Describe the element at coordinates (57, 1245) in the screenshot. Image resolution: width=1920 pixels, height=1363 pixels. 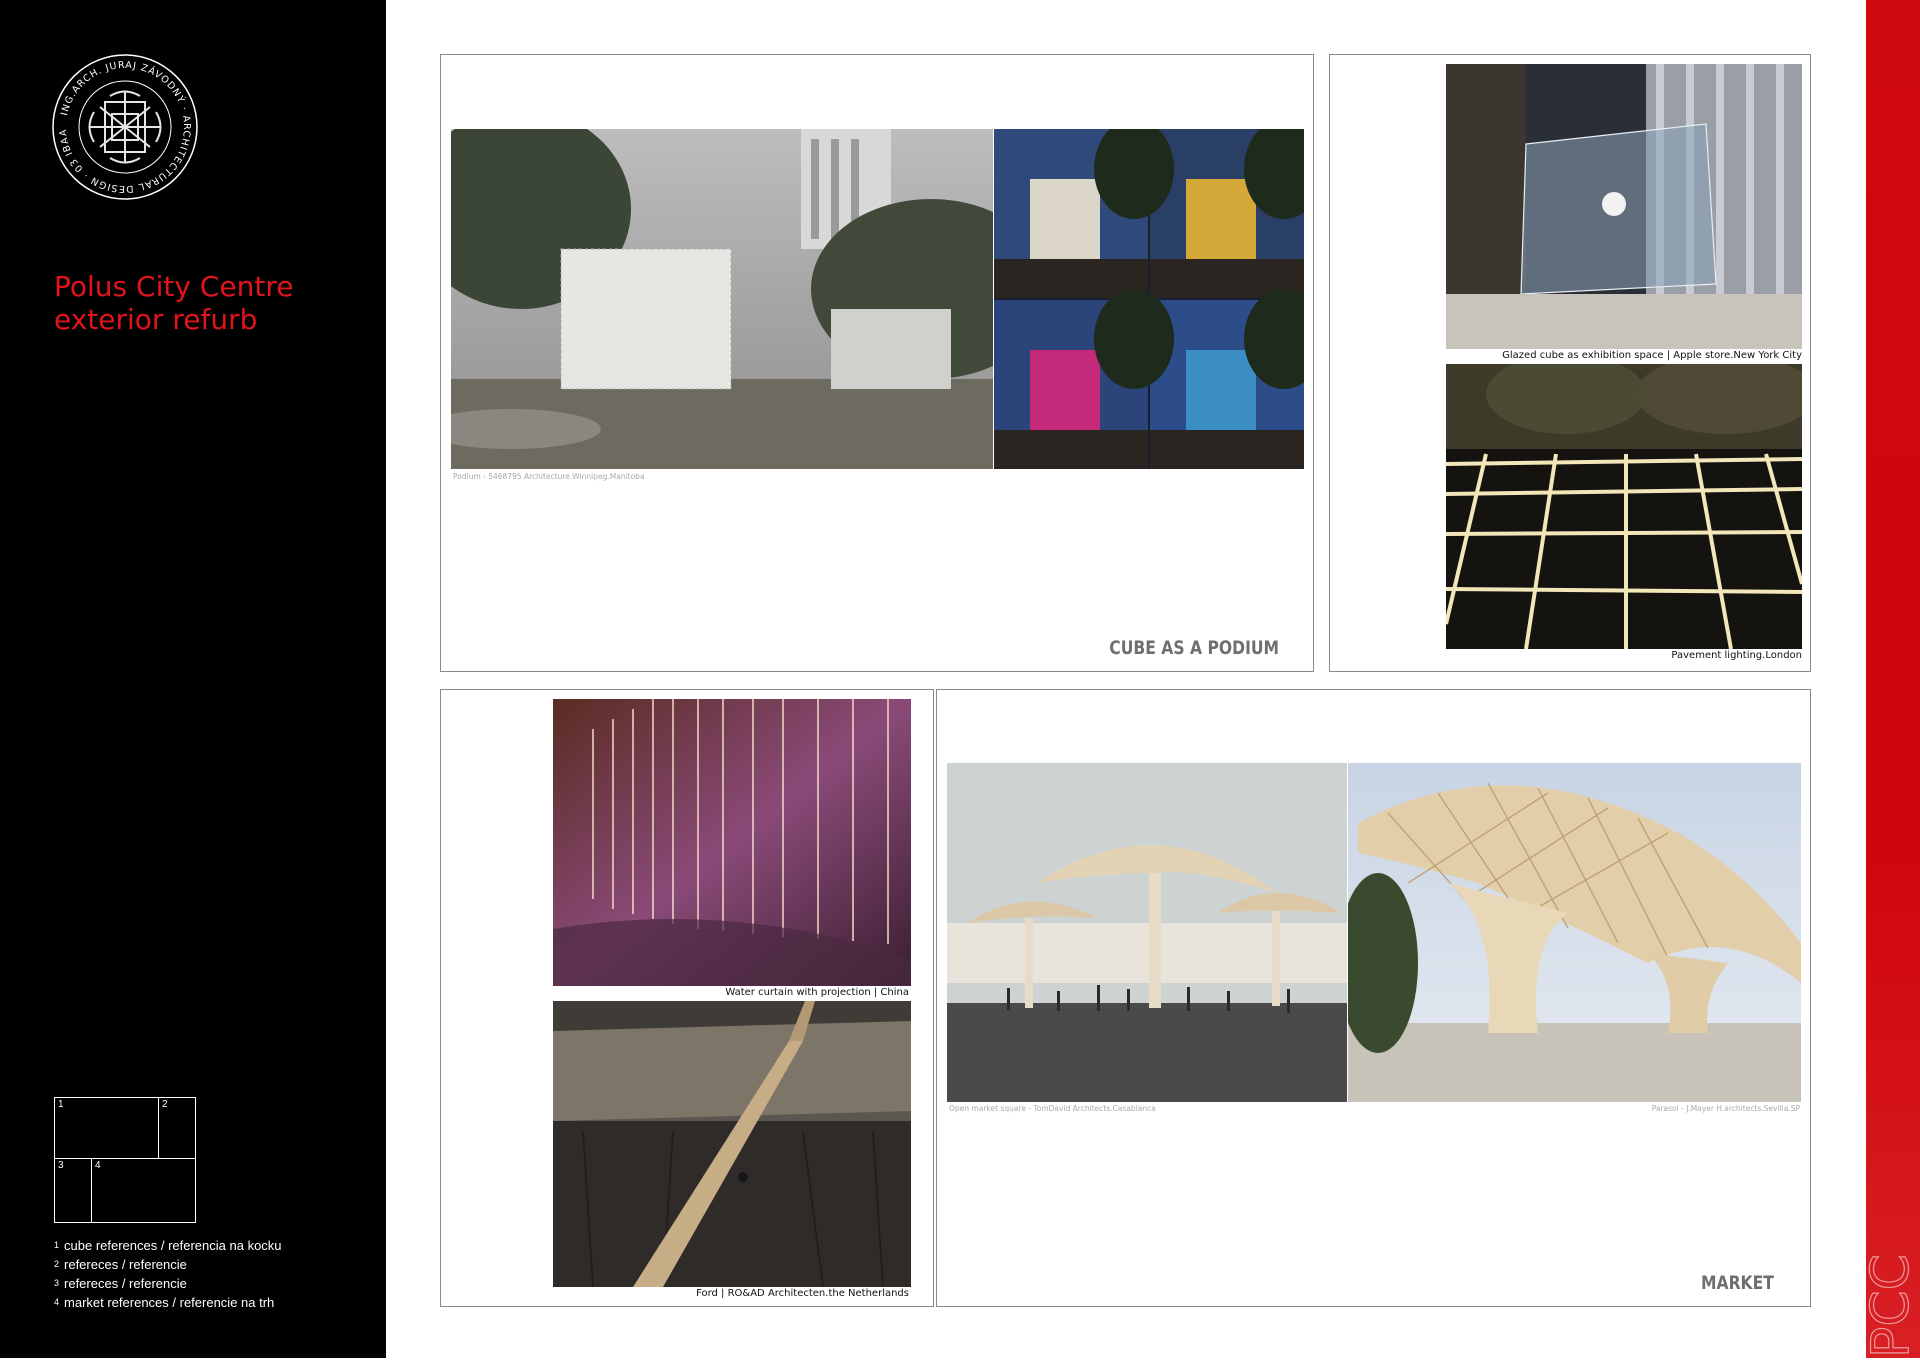
I see `legend-item-num: 1` at that location.